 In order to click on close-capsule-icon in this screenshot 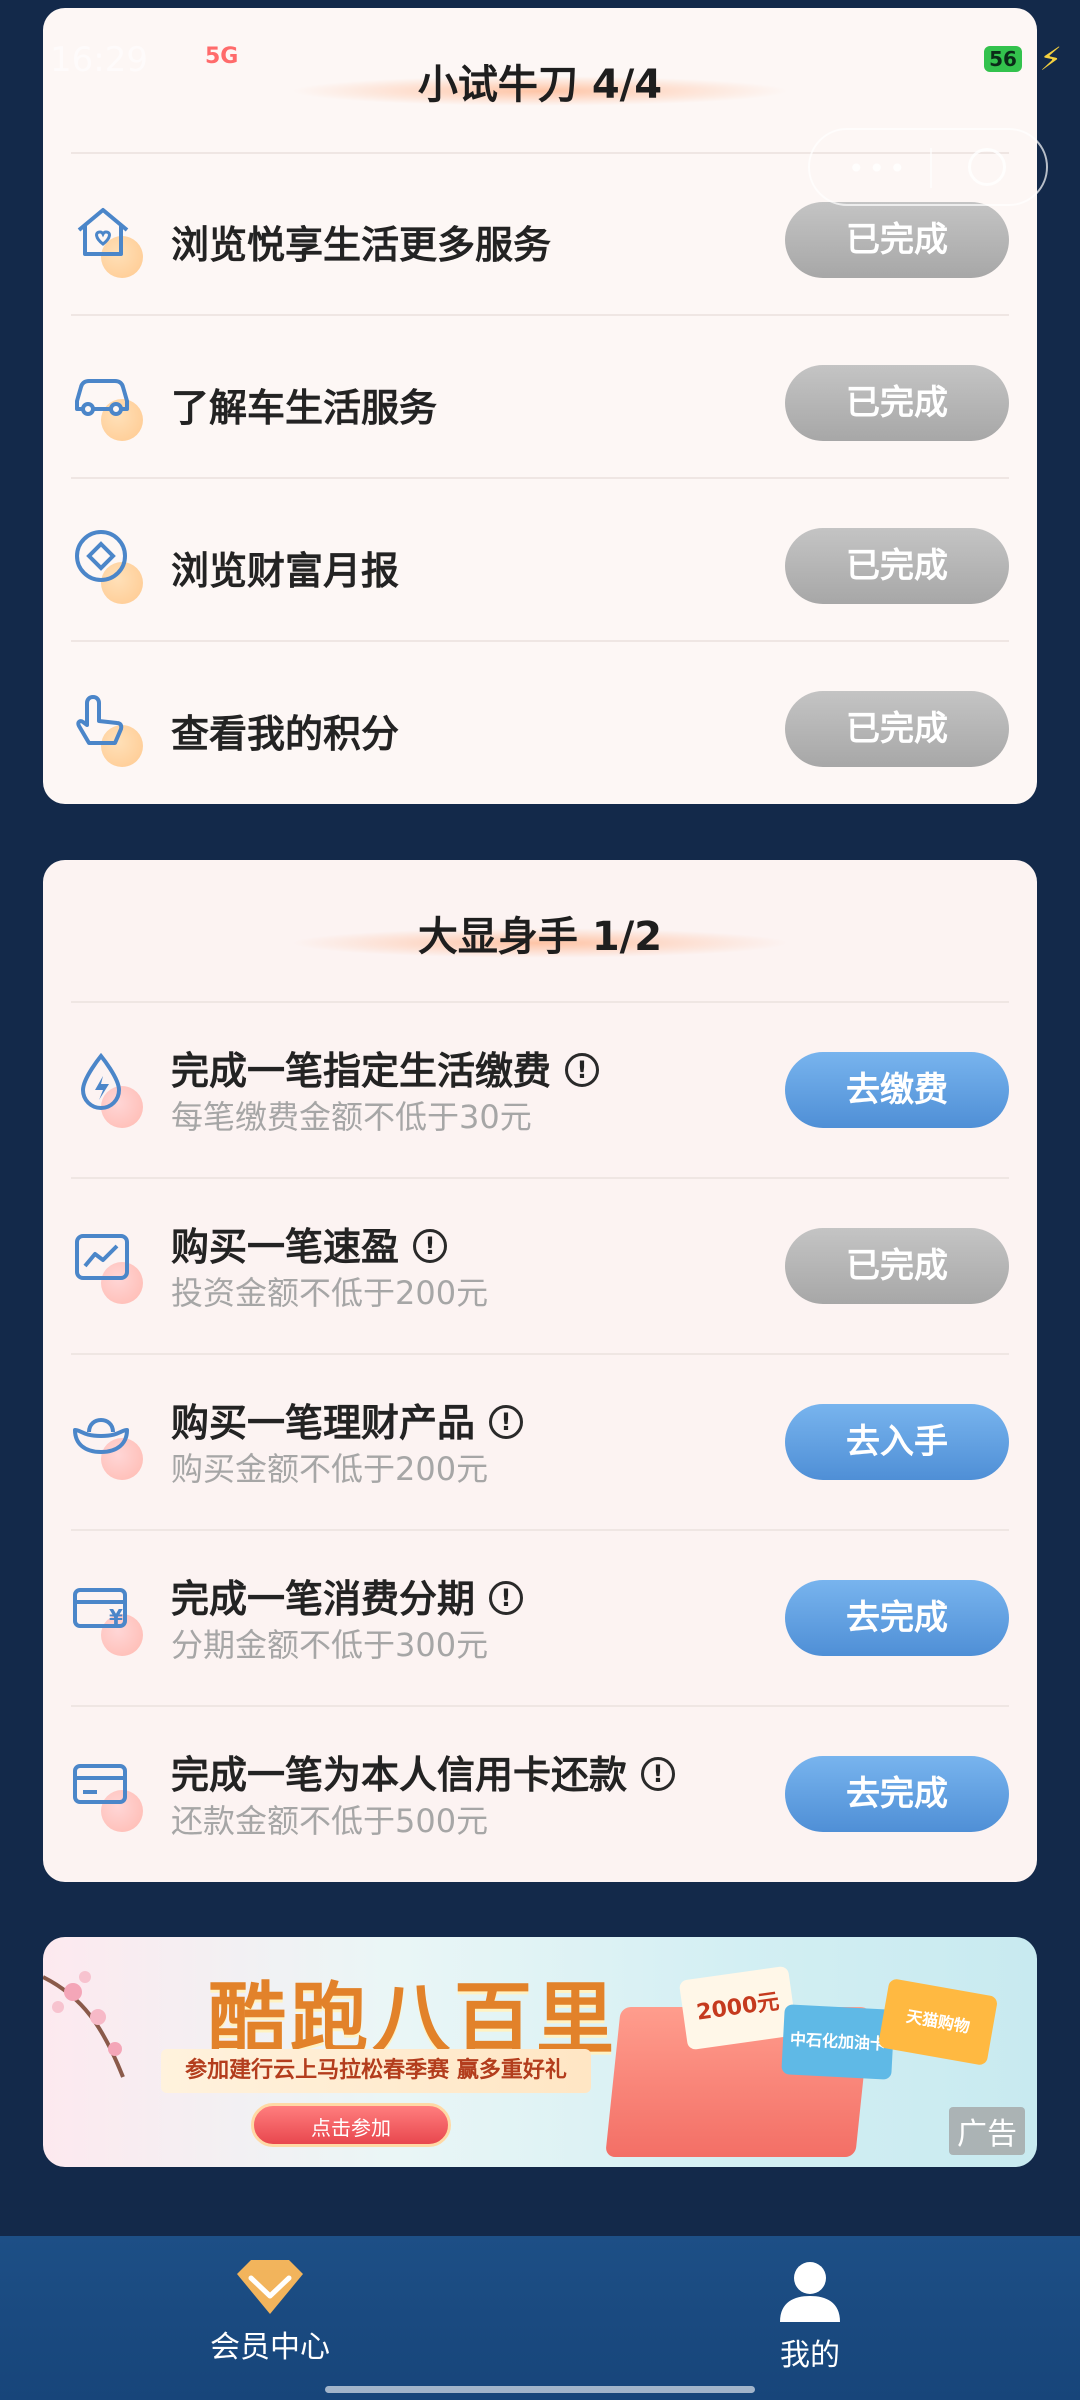, I will do `click(987, 167)`.